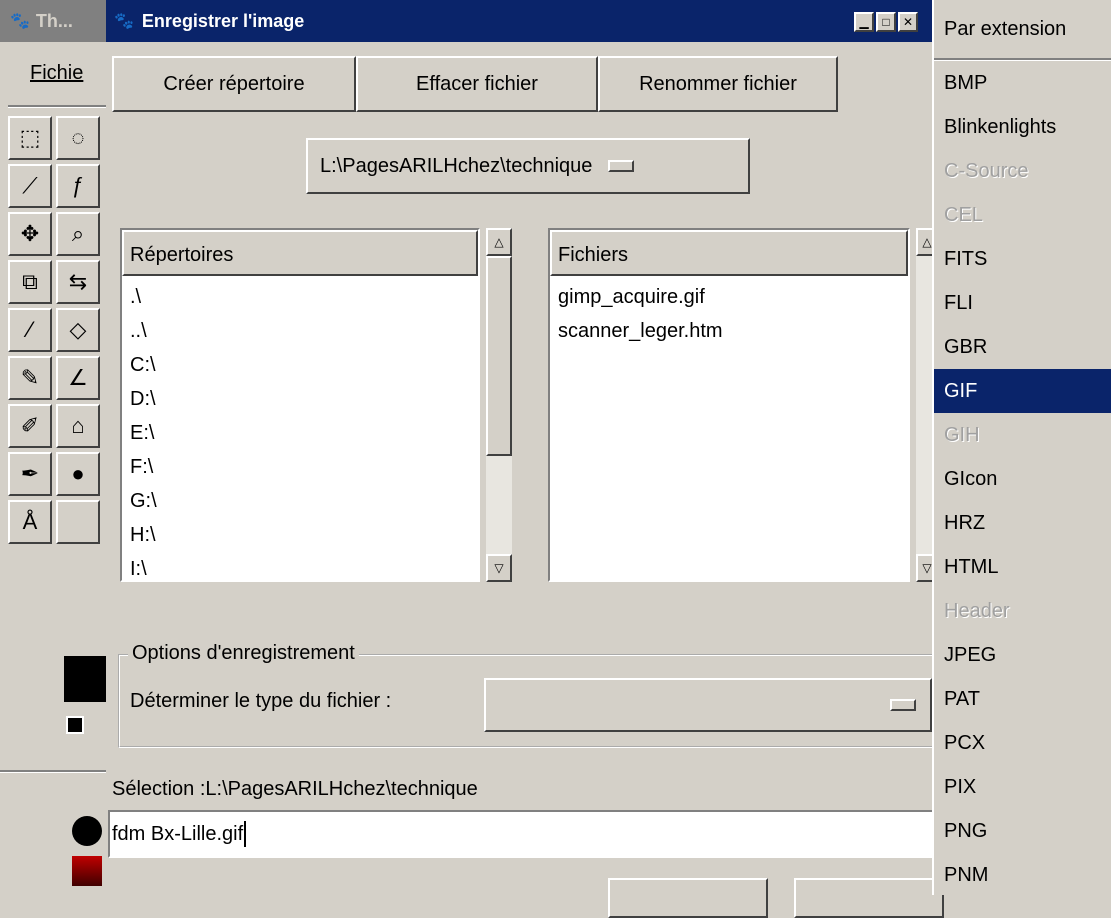 The image size is (1111, 918). What do you see at coordinates (78, 186) in the screenshot?
I see `bezier-select-icon: ƒ` at bounding box center [78, 186].